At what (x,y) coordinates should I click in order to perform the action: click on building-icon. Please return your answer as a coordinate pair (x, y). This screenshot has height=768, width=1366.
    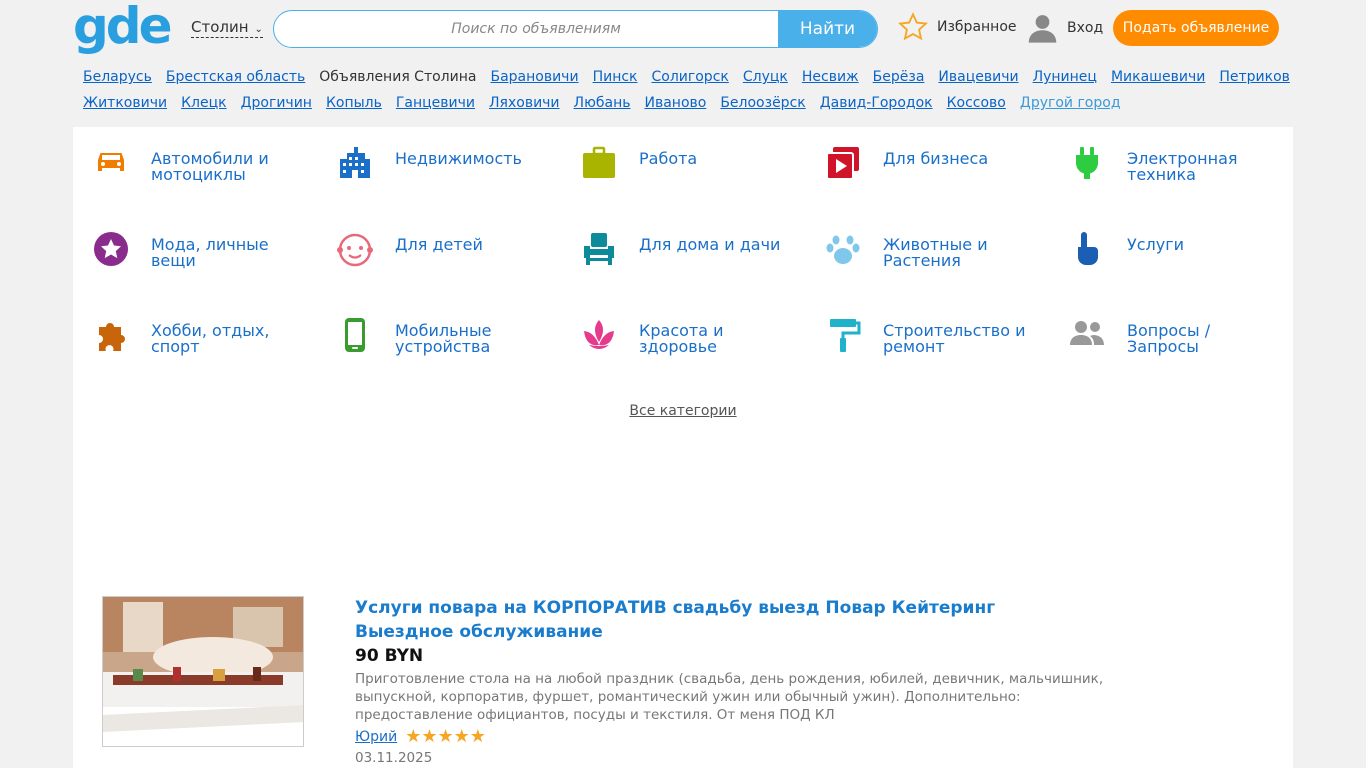
    Looking at the image, I should click on (355, 162).